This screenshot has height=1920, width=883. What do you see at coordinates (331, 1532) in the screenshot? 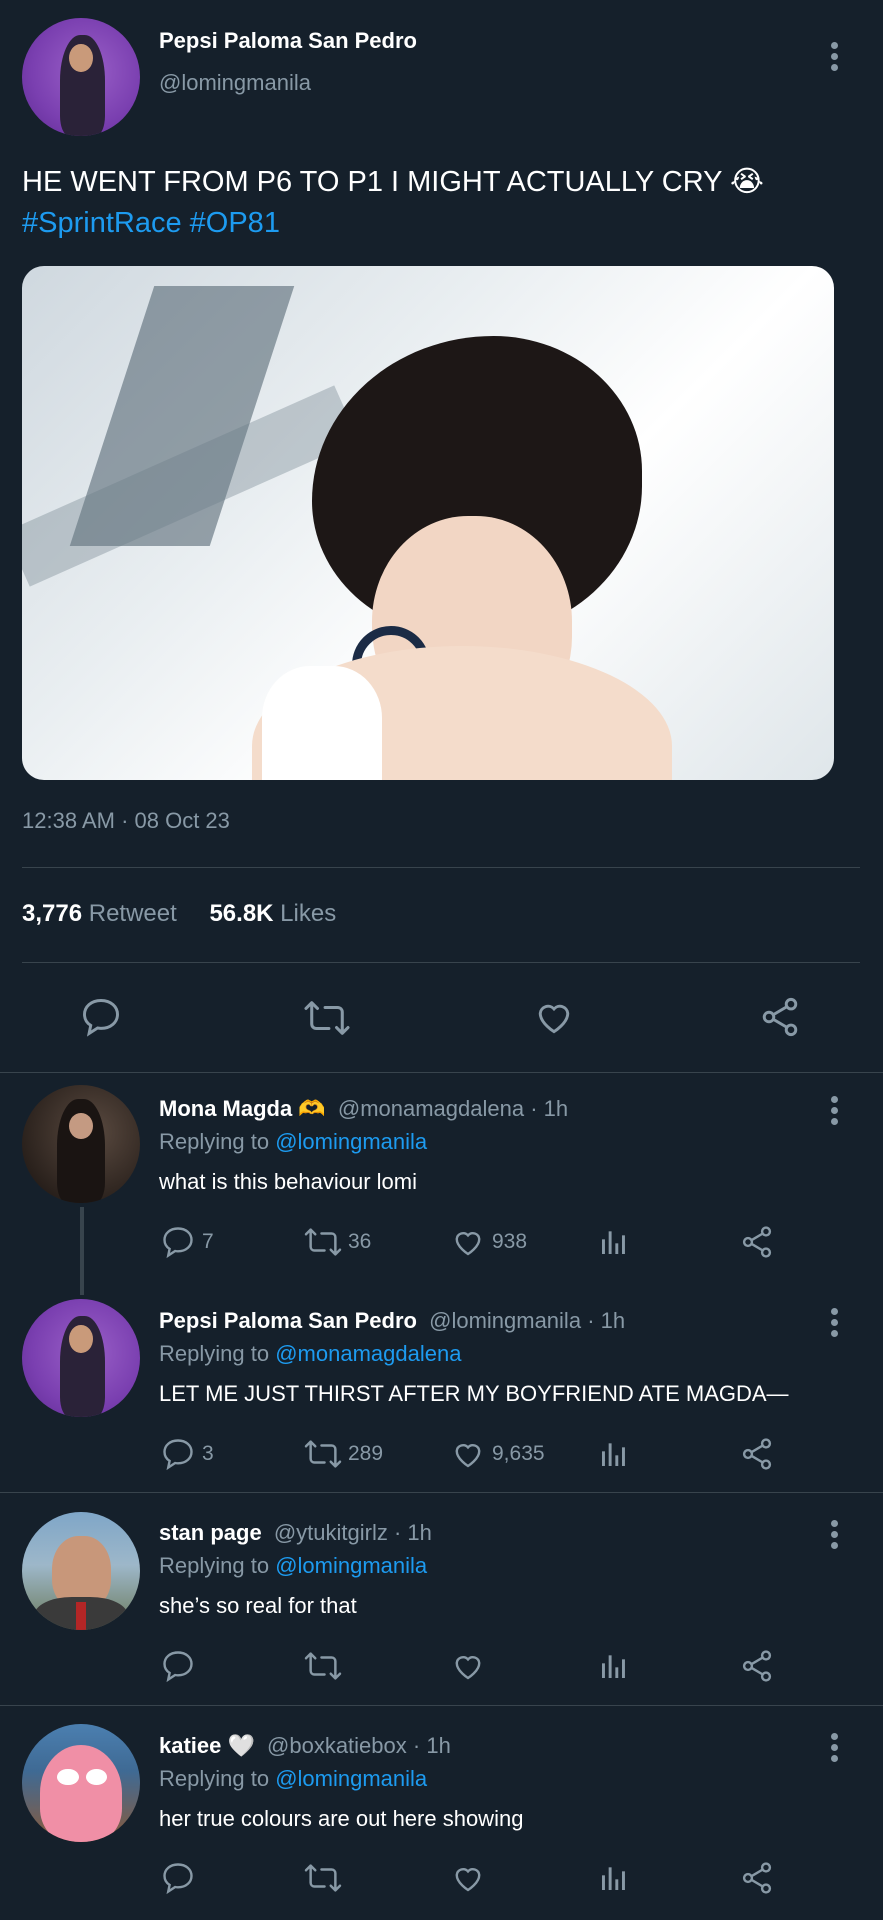
I see `author-handle: @ytukitgirlz` at bounding box center [331, 1532].